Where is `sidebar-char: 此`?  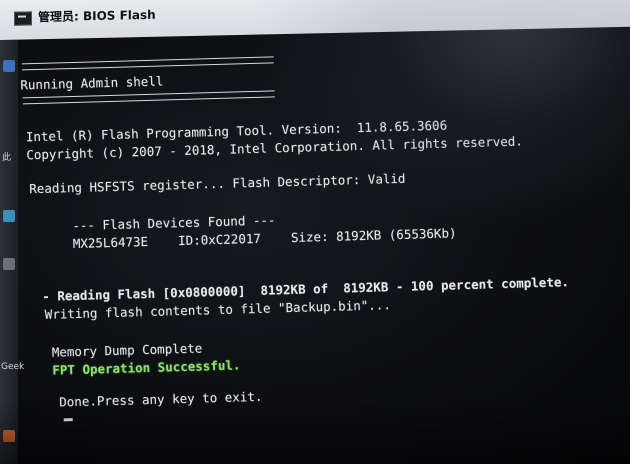
sidebar-char: 此 is located at coordinates (7, 158).